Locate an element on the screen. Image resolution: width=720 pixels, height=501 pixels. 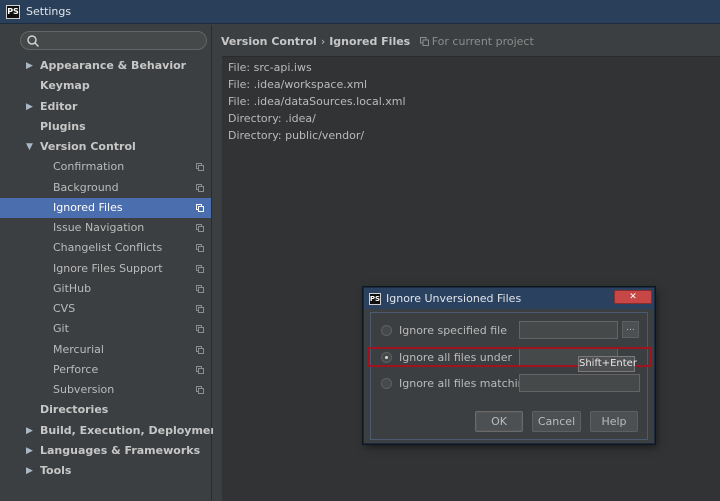
breadcrumb-parent: Version Control is located at coordinates (269, 41).